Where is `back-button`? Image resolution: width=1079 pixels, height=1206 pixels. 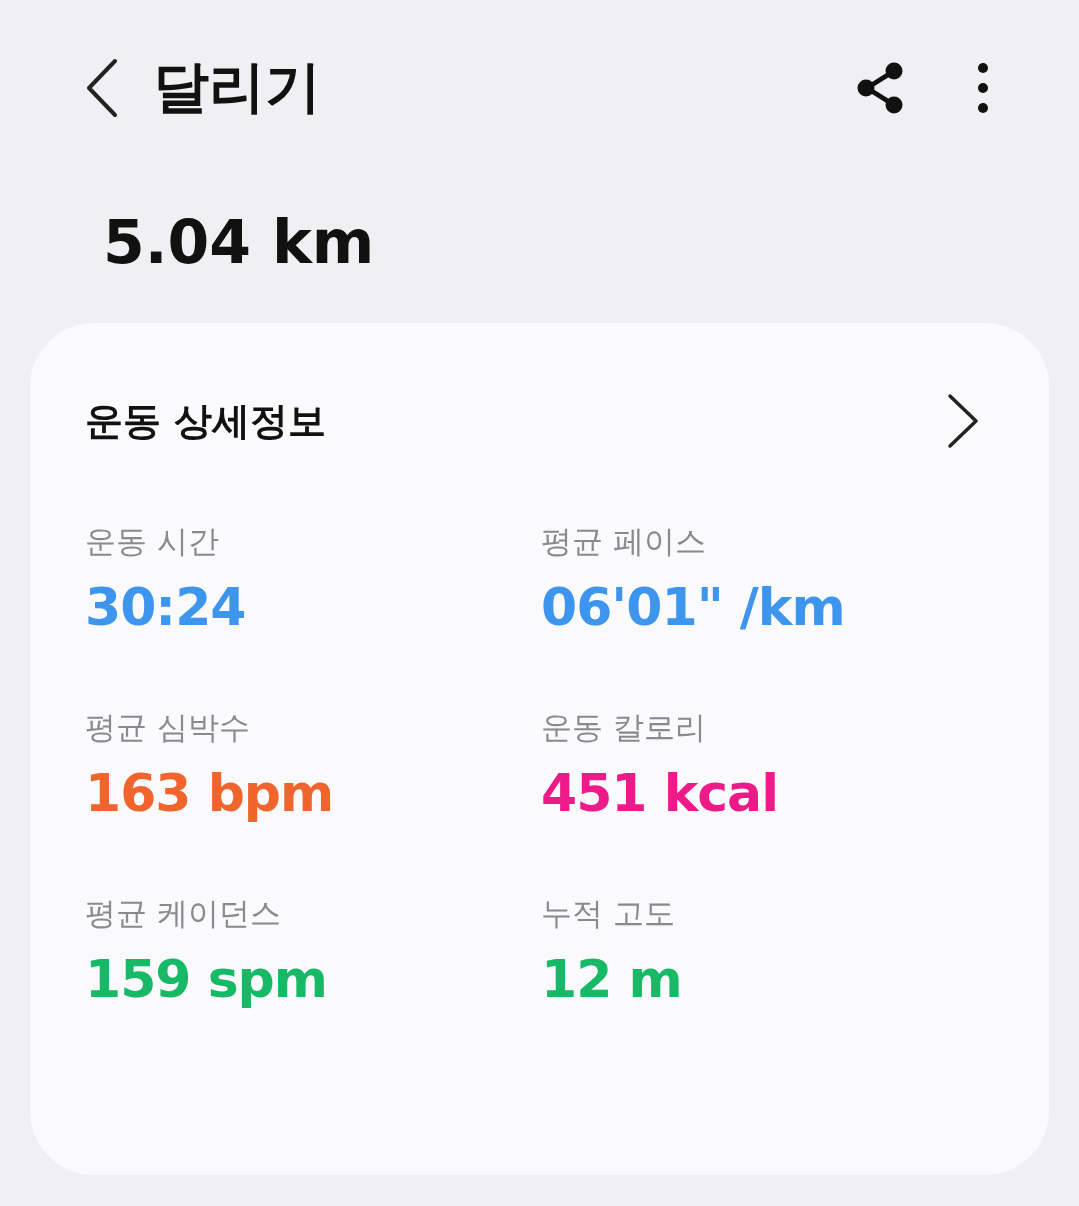
back-button is located at coordinates (102, 87).